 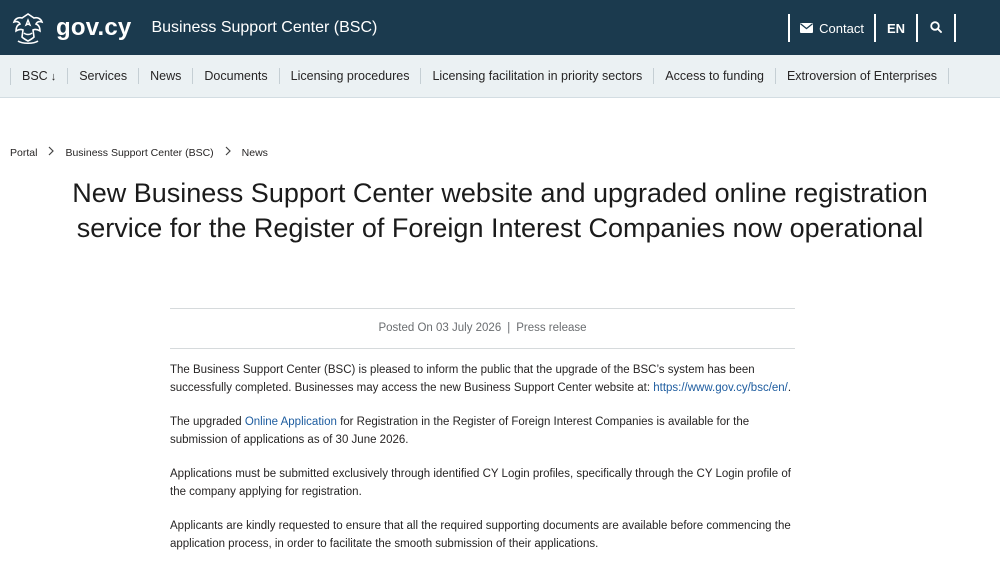 What do you see at coordinates (94, 27) in the screenshot?
I see `brand-name: gov.cy` at bounding box center [94, 27].